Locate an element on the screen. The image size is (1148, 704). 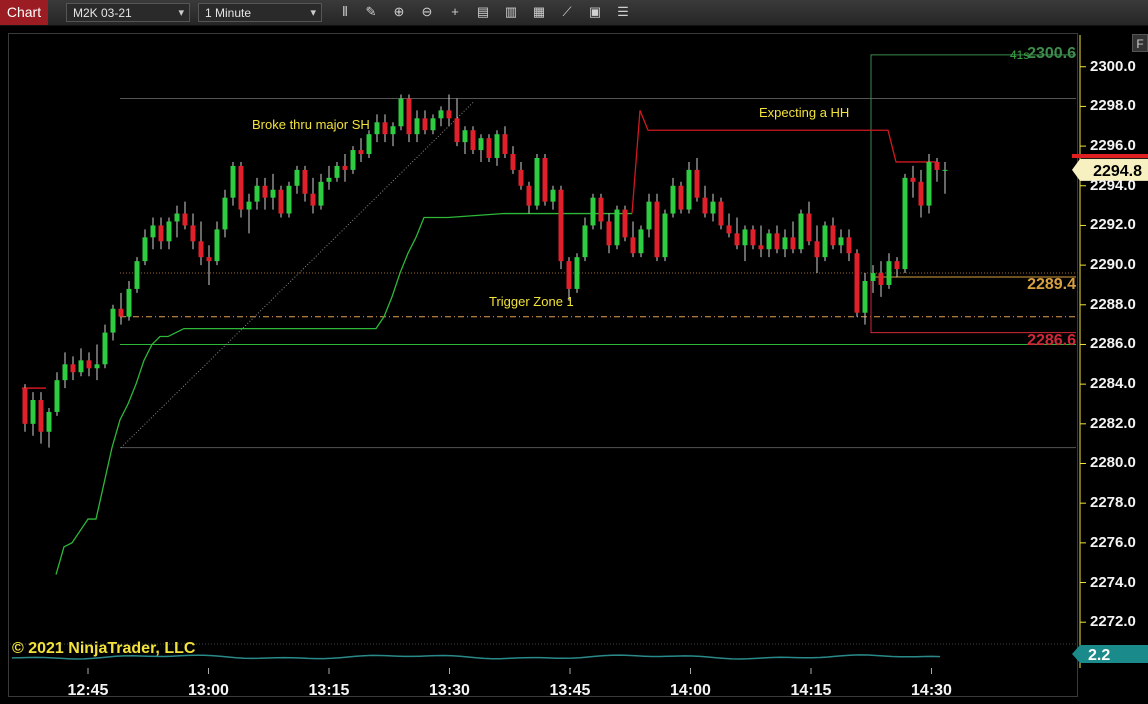
time-tick-label: 14:00 is located at coordinates (690, 690).